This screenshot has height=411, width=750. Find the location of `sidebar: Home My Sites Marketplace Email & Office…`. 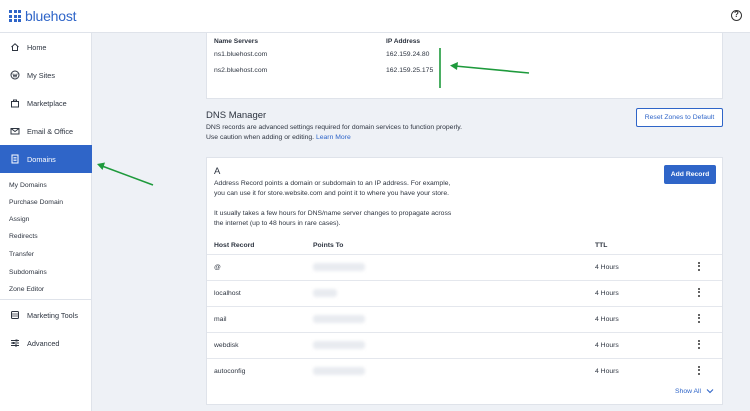

sidebar: Home My Sites Marketplace Email & Office… is located at coordinates (46, 222).